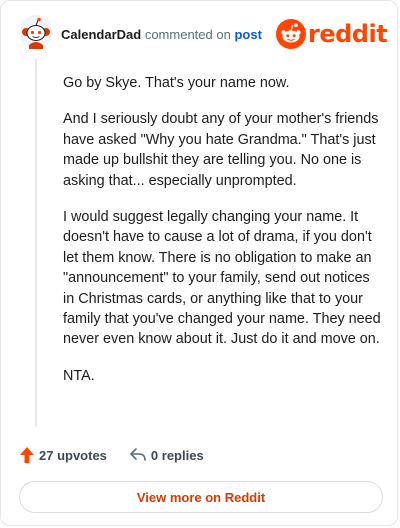 The image size is (400, 528). I want to click on reddit-snoo-icon, so click(291, 34).